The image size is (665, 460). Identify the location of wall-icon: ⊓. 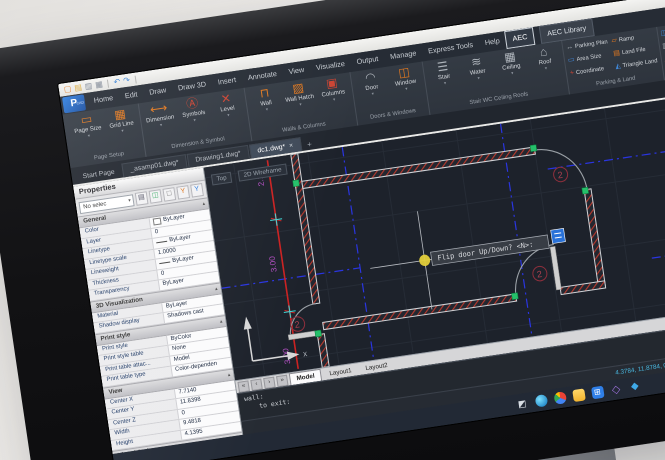
(264, 93).